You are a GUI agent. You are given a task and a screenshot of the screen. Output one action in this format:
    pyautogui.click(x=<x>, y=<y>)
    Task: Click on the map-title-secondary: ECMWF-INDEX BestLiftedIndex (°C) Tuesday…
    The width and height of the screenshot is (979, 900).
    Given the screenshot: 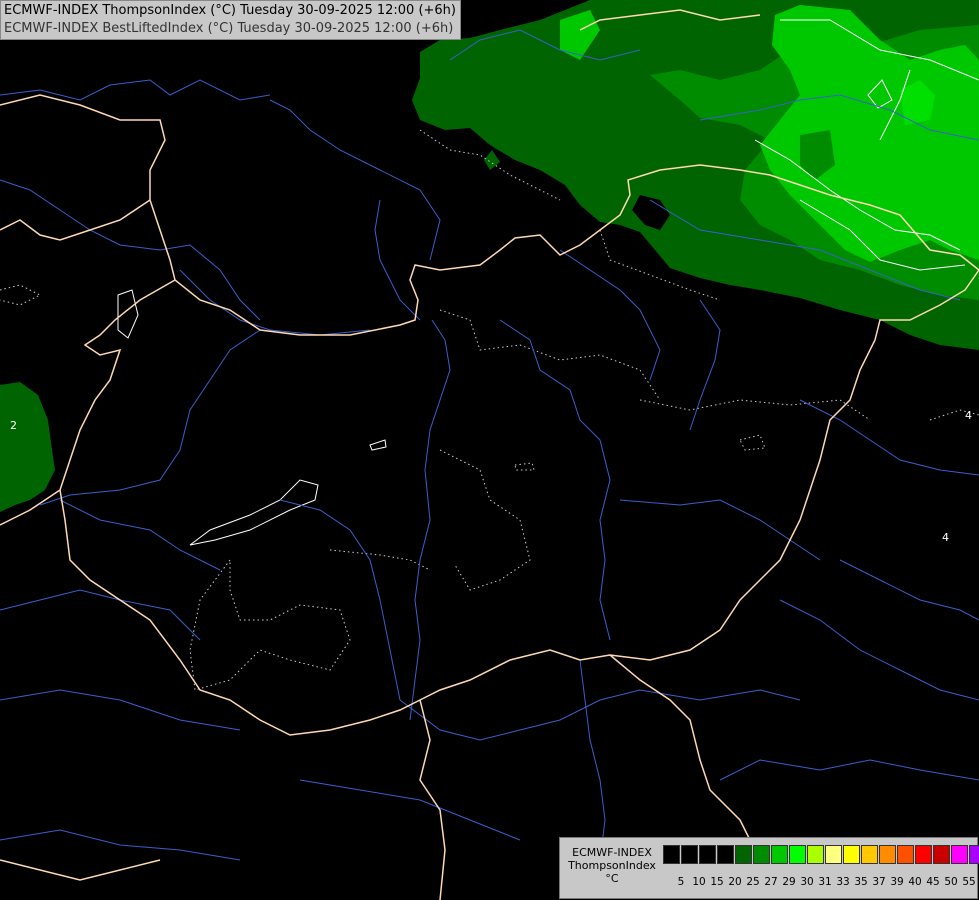 What is the action you would take?
    pyautogui.click(x=229, y=28)
    